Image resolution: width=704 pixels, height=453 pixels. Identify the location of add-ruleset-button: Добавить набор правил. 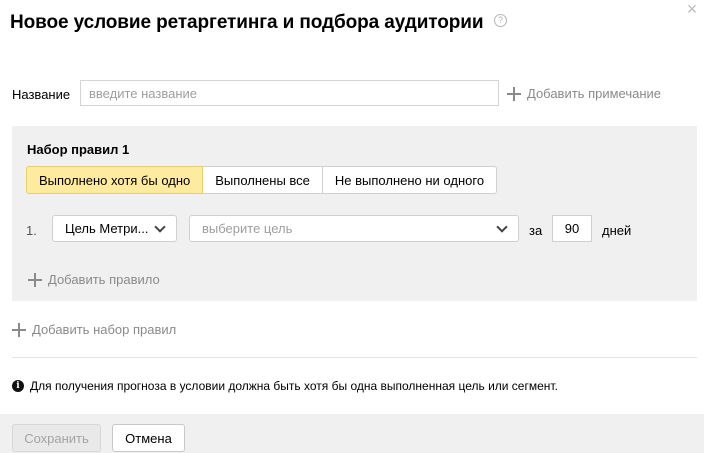
(94, 329).